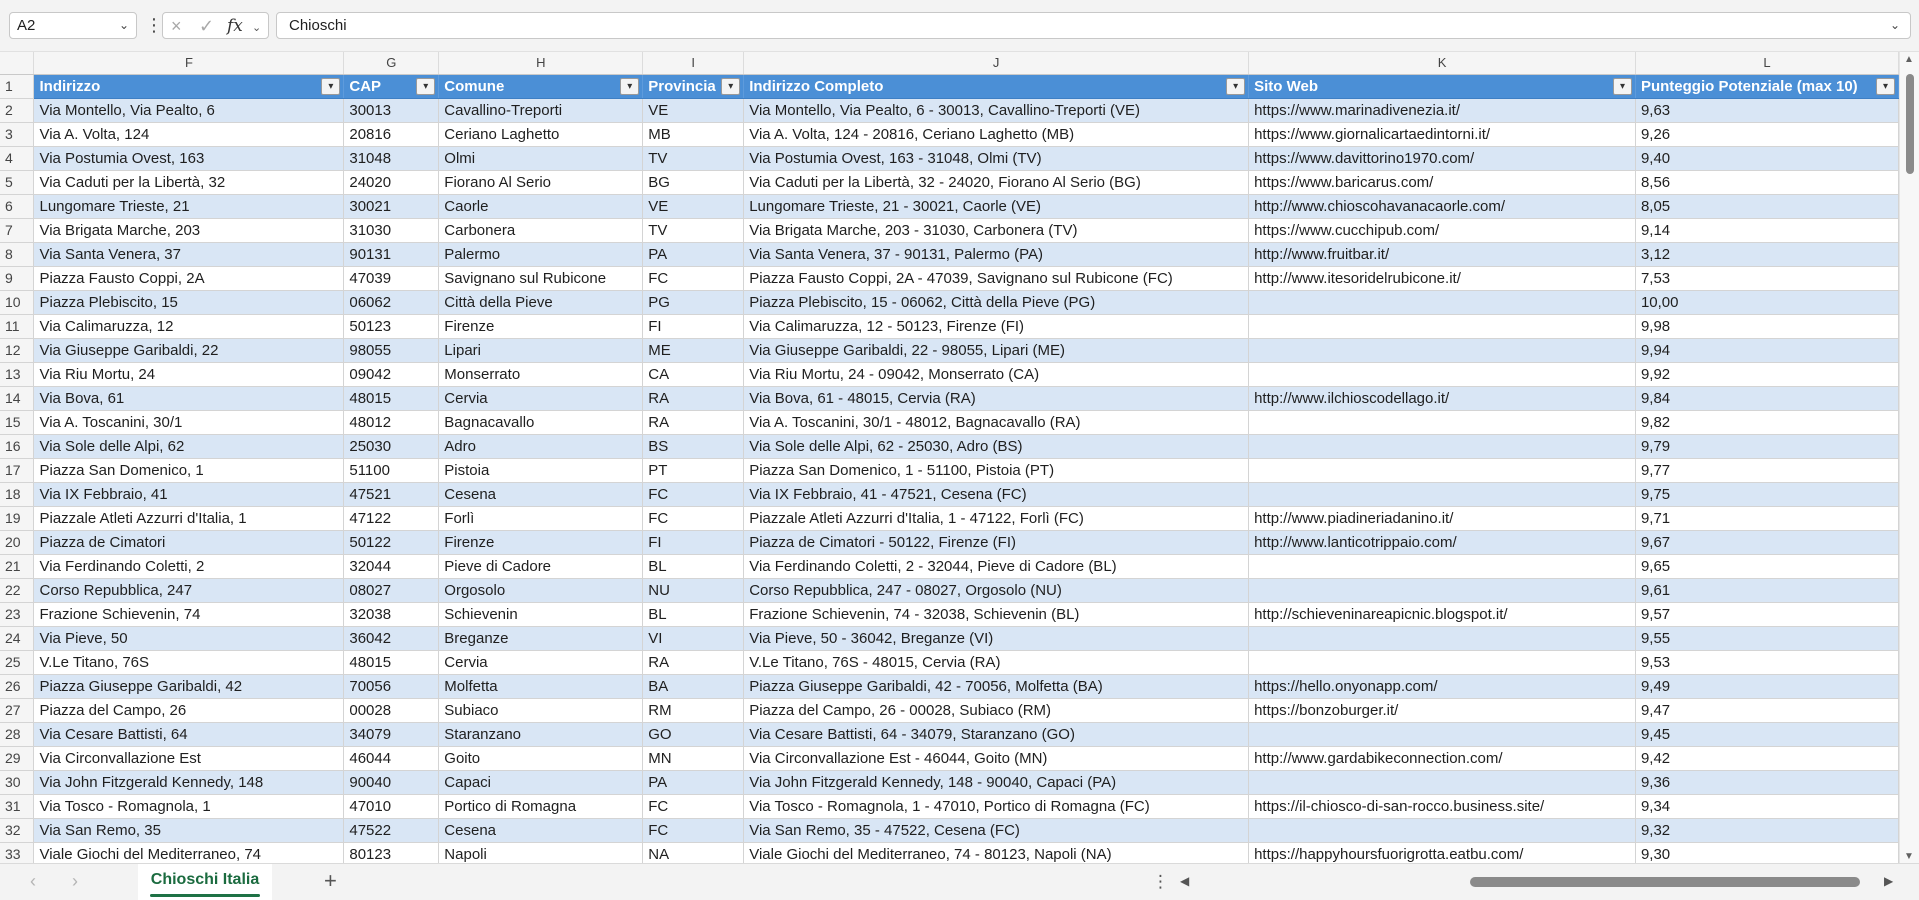 Image resolution: width=1919 pixels, height=900 pixels. What do you see at coordinates (189, 662) in the screenshot?
I see `cell: V.Le Titano, 76S` at bounding box center [189, 662].